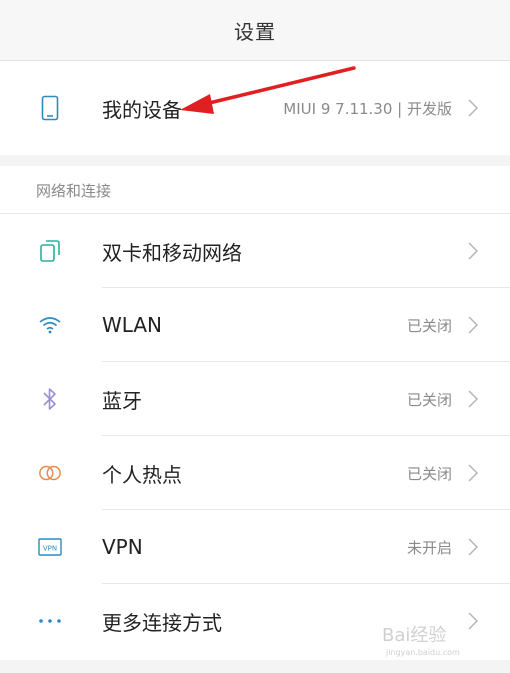  I want to click on svg-text: VPN, so click(50, 549).